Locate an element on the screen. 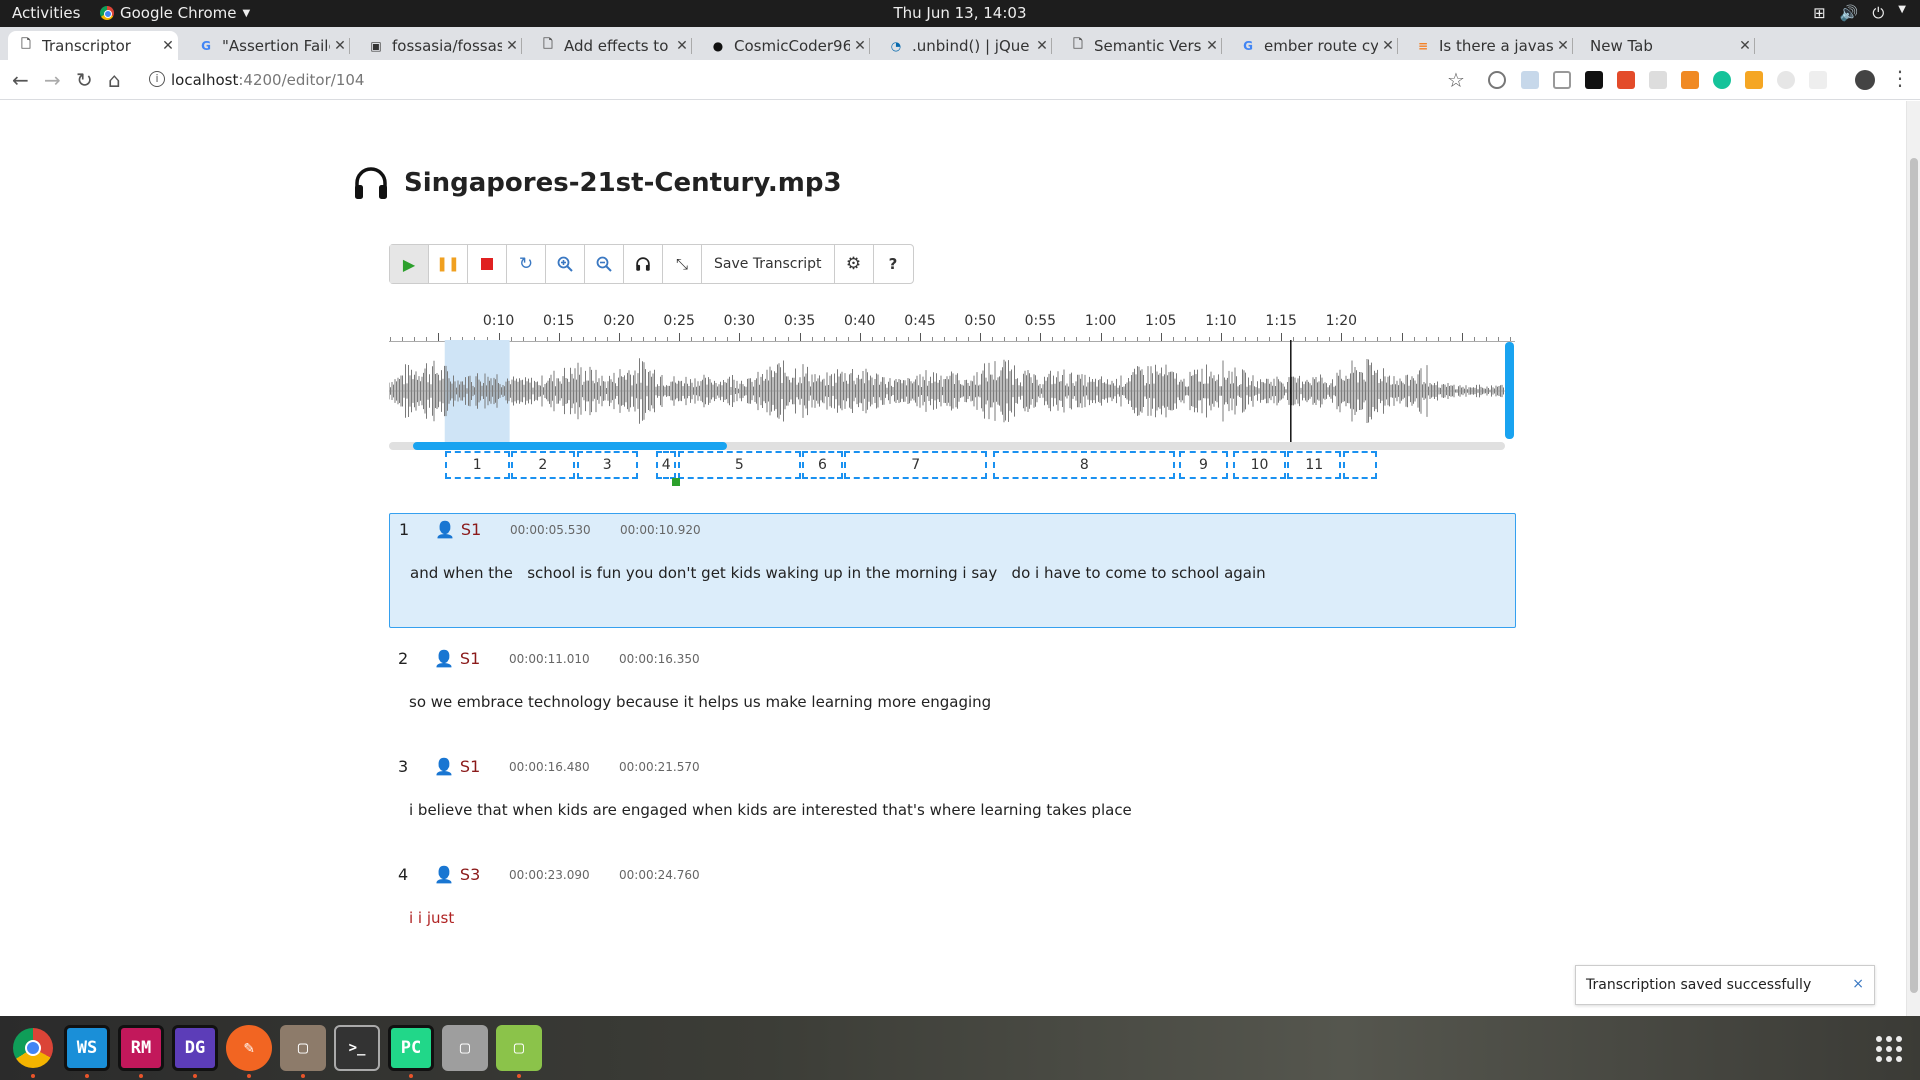 Image resolution: width=1920 pixels, height=1080 pixels. segment-region: 2 is located at coordinates (542, 465).